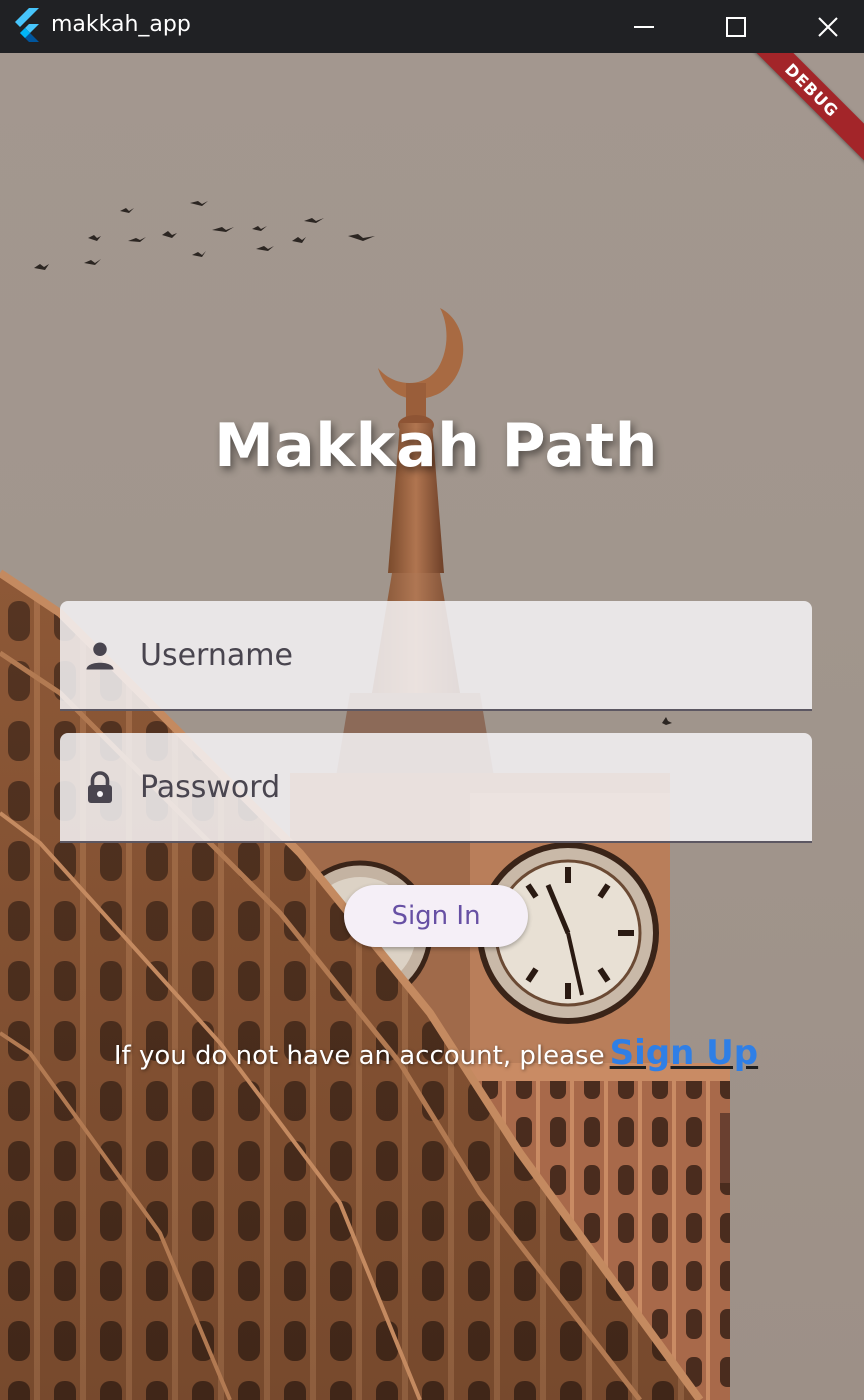 This screenshot has height=1400, width=864. What do you see at coordinates (100, 656) in the screenshot?
I see `person-icon` at bounding box center [100, 656].